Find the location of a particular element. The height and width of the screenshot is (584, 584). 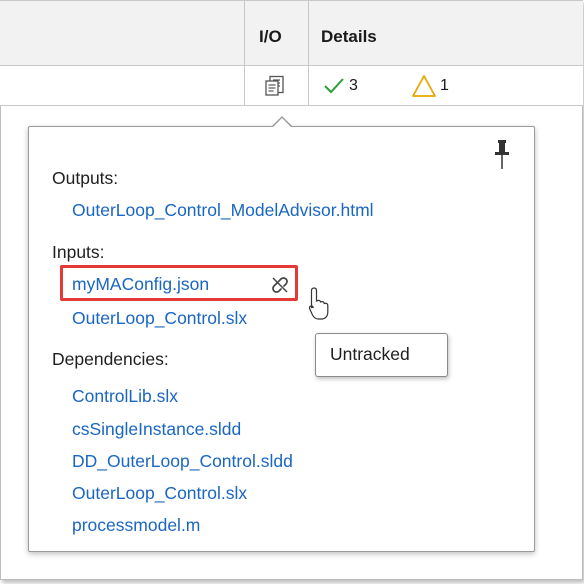

dependency-link: ControlLib.slx is located at coordinates (125, 396).